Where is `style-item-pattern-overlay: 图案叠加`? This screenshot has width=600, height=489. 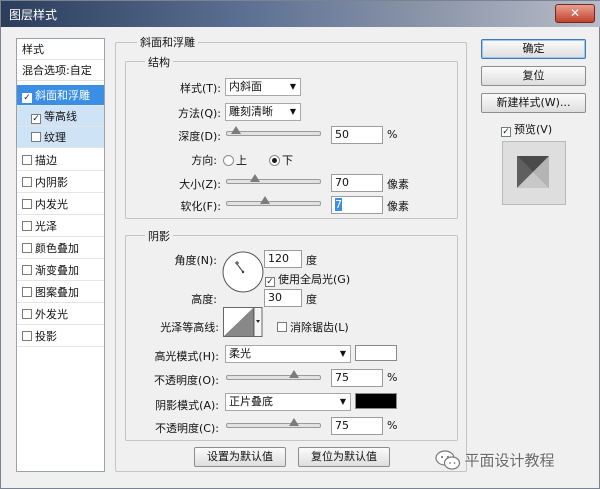 style-item-pattern-overlay: 图案叠加 is located at coordinates (60, 292).